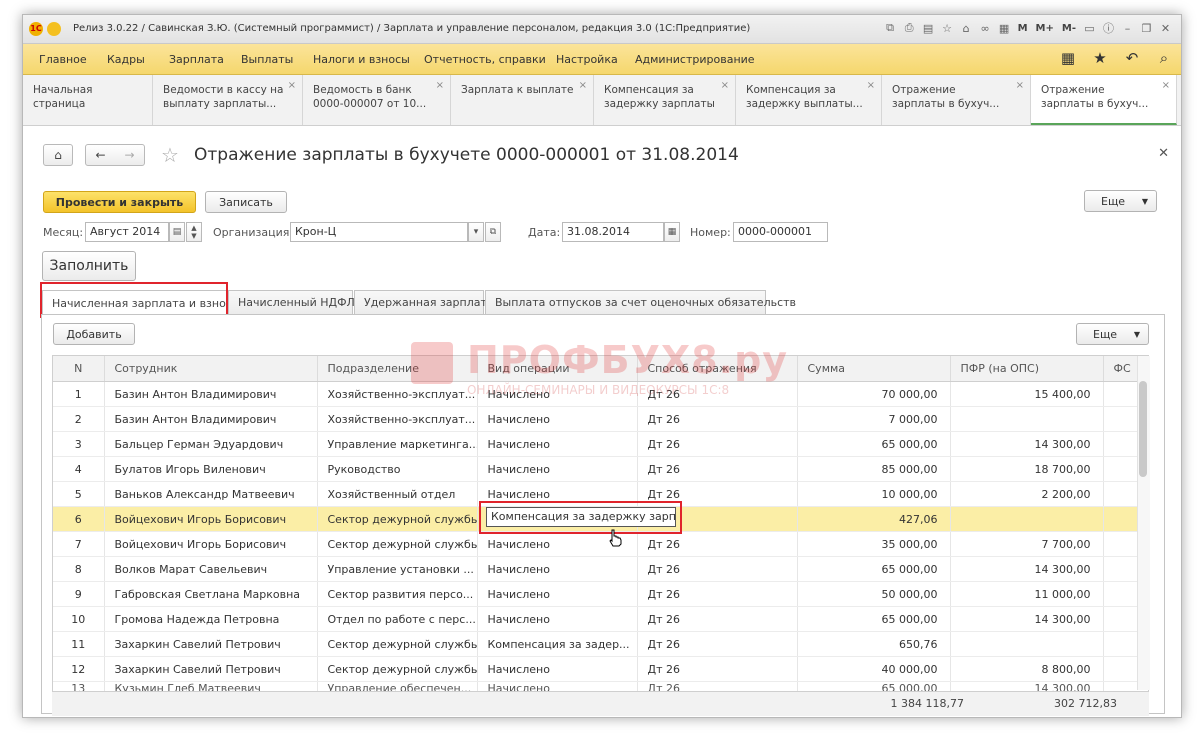 Image resolution: width=1200 pixels, height=734 pixels. I want to click on copy-icon: ⧉, so click(890, 28).